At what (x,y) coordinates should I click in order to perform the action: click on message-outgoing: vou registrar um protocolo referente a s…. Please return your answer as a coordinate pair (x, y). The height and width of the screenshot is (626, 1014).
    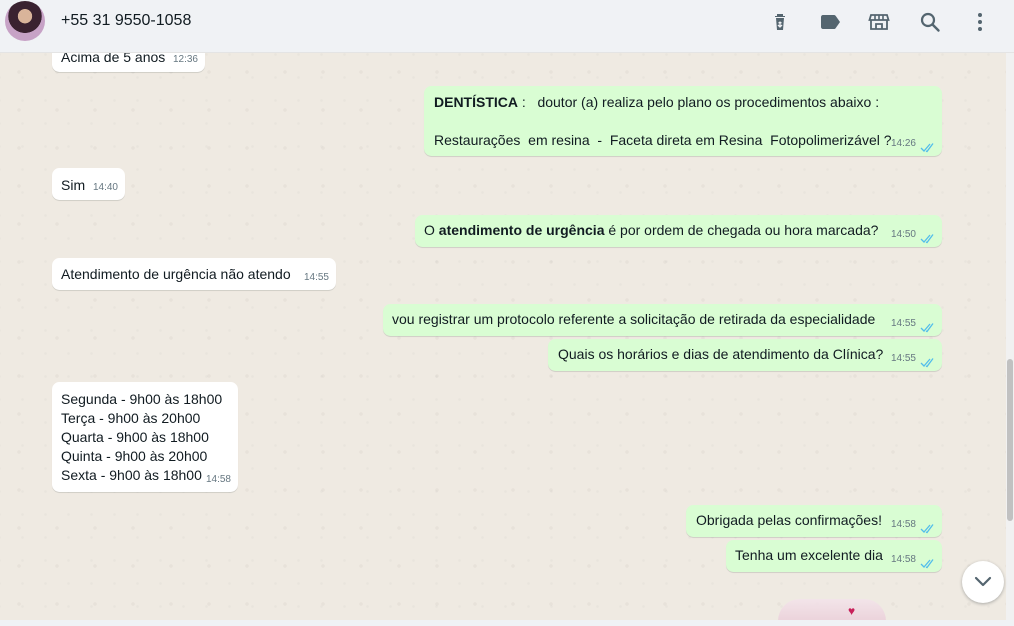
    Looking at the image, I should click on (662, 320).